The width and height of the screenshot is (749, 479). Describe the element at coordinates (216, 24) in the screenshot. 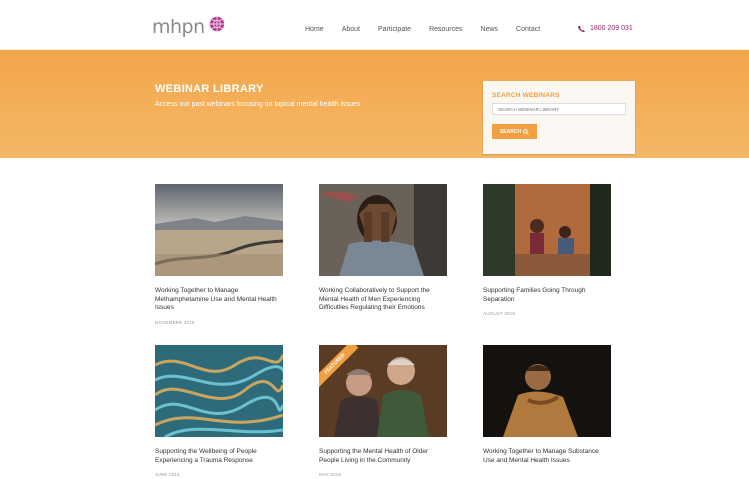

I see `logo-globe-icon` at that location.